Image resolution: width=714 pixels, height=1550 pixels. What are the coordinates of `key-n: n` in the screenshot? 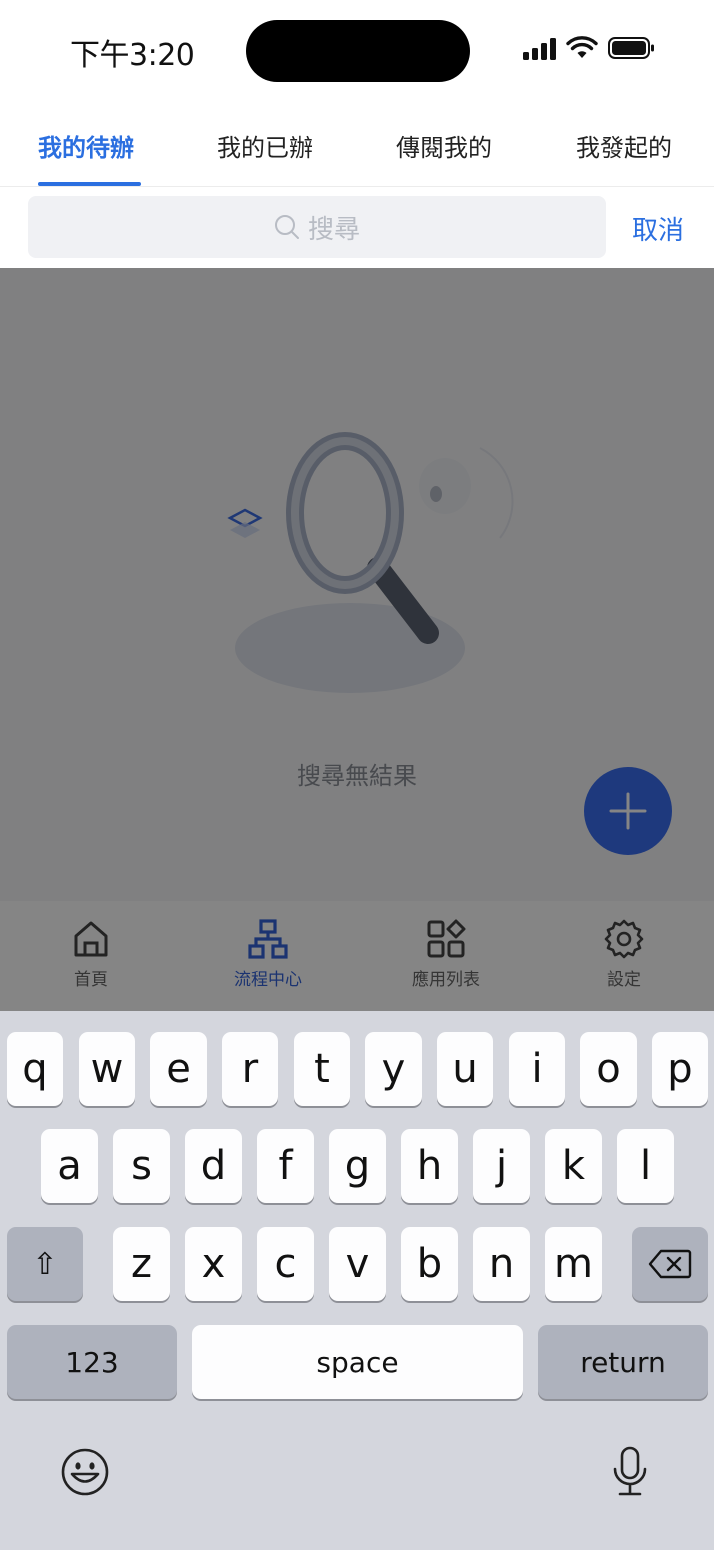 It's located at (501, 1264).